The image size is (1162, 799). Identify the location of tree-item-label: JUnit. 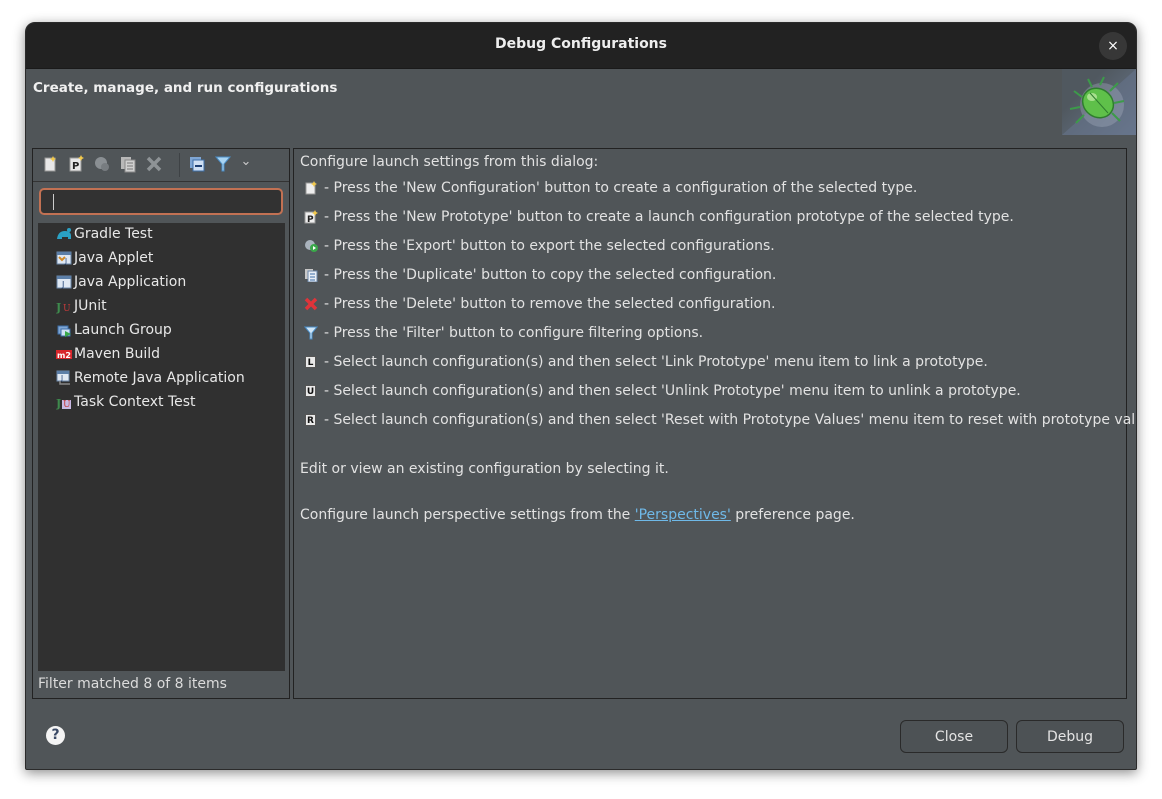
(90, 306).